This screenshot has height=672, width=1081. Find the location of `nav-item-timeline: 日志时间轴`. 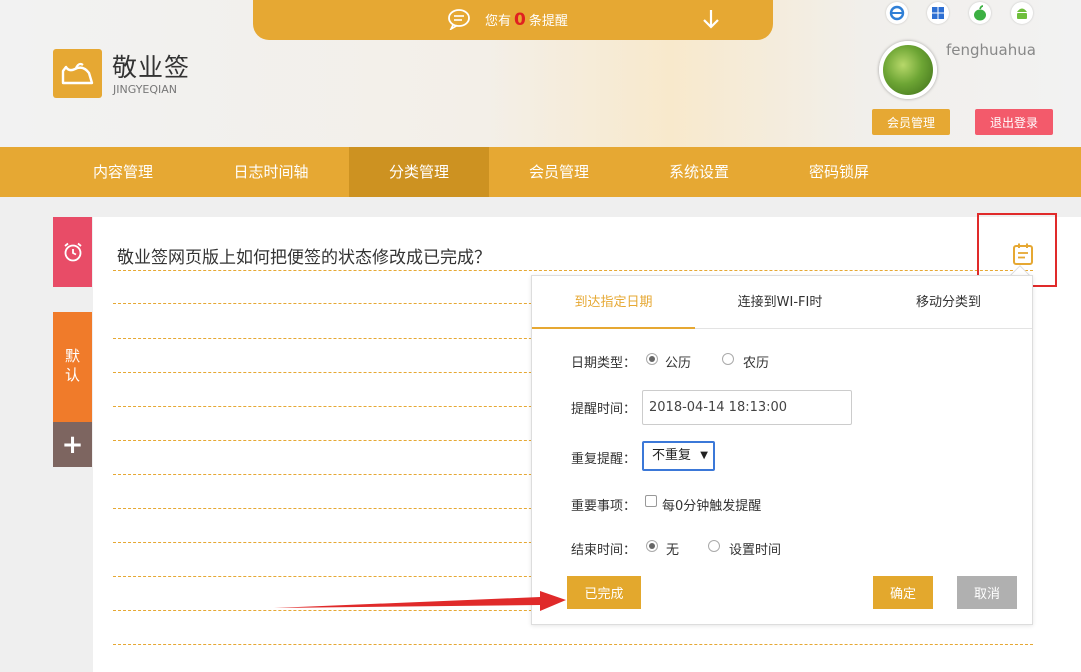

nav-item-timeline: 日志时间轴 is located at coordinates (271, 172).